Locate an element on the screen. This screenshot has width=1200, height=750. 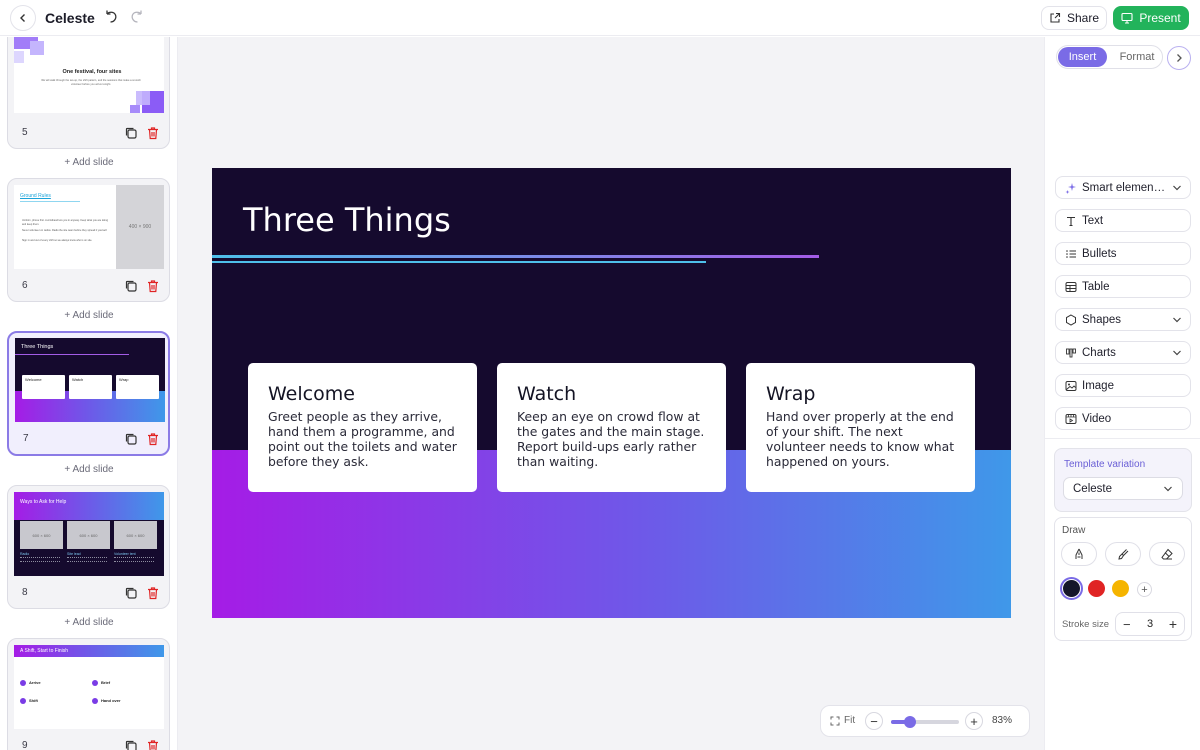
zoom-controls: Fit − + 83% is located at coordinates (925, 721).